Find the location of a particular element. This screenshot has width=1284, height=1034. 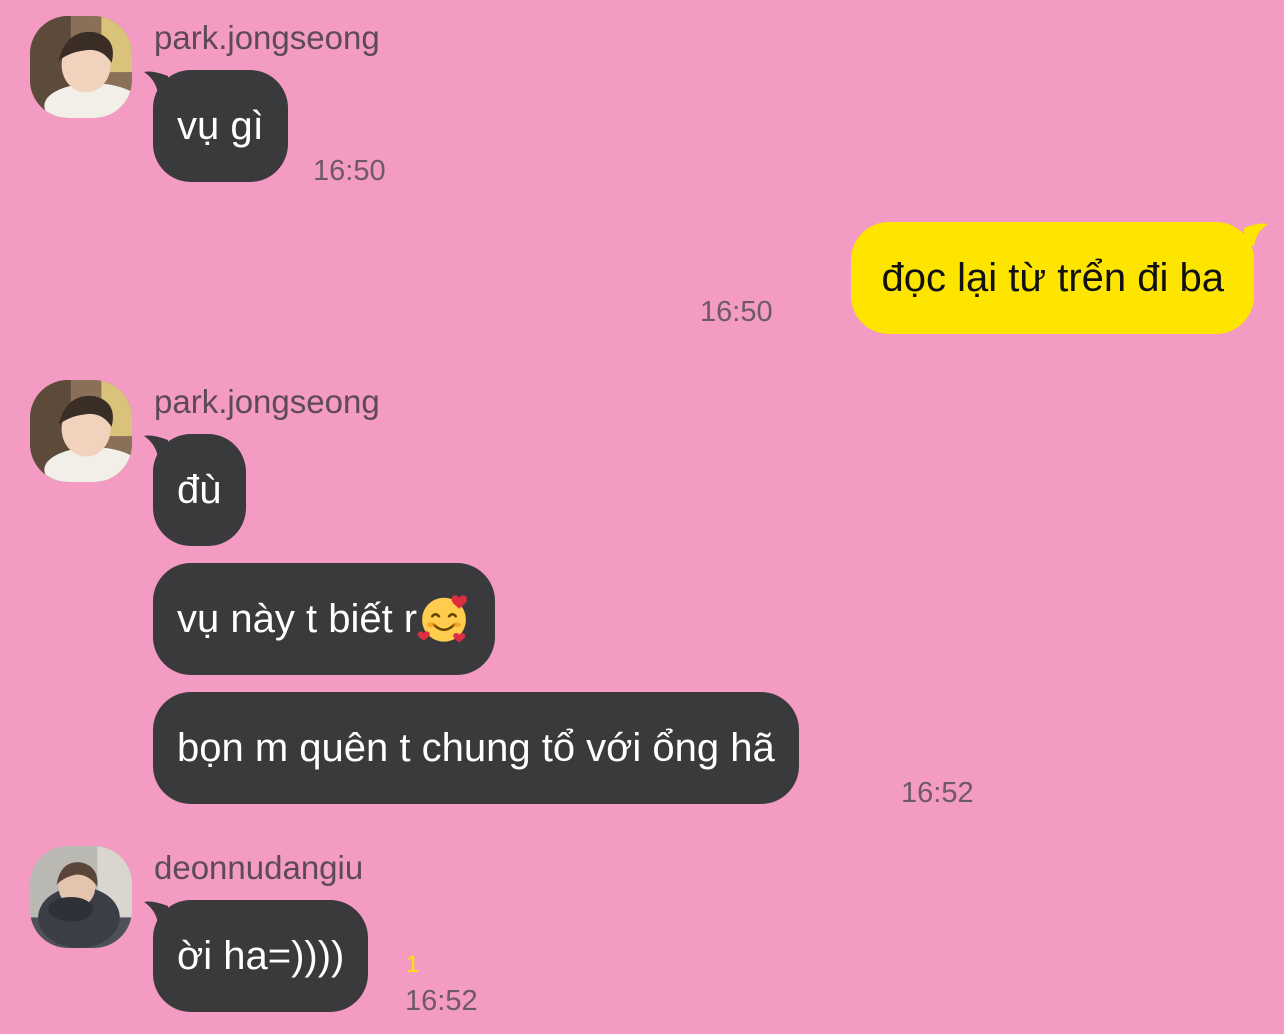

message-bubble: đù is located at coordinates (199, 490).